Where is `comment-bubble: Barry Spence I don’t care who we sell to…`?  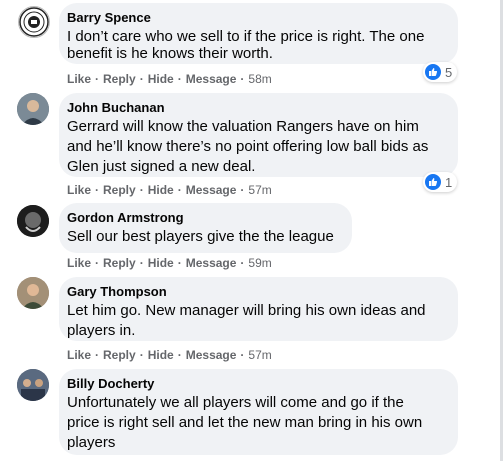 comment-bubble: Barry Spence I don’t care who we sell to… is located at coordinates (258, 33).